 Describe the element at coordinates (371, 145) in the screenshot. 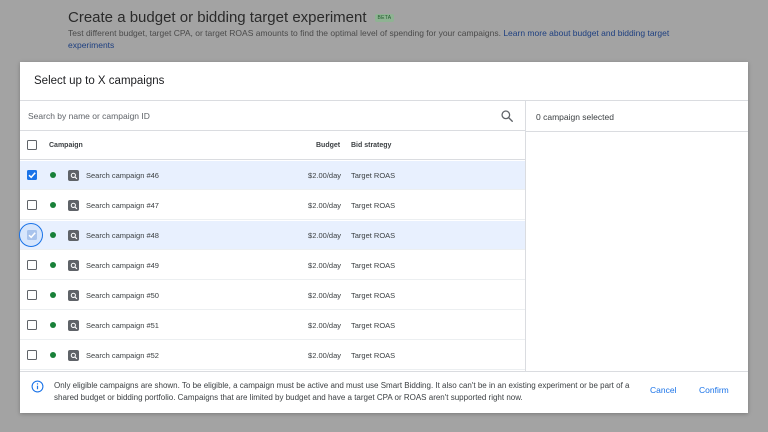

I see `column-header-bid-strategy: Bid strategy` at that location.